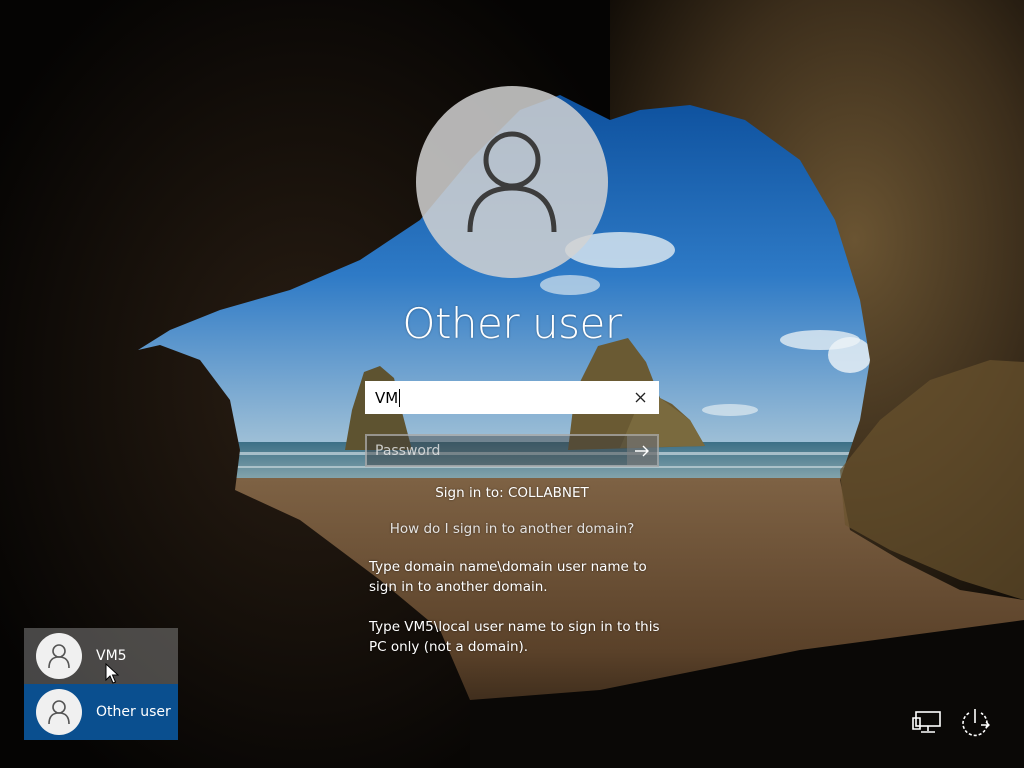 Image resolution: width=1024 pixels, height=768 pixels. Describe the element at coordinates (498, 450) in the screenshot. I see `password-input` at that location.